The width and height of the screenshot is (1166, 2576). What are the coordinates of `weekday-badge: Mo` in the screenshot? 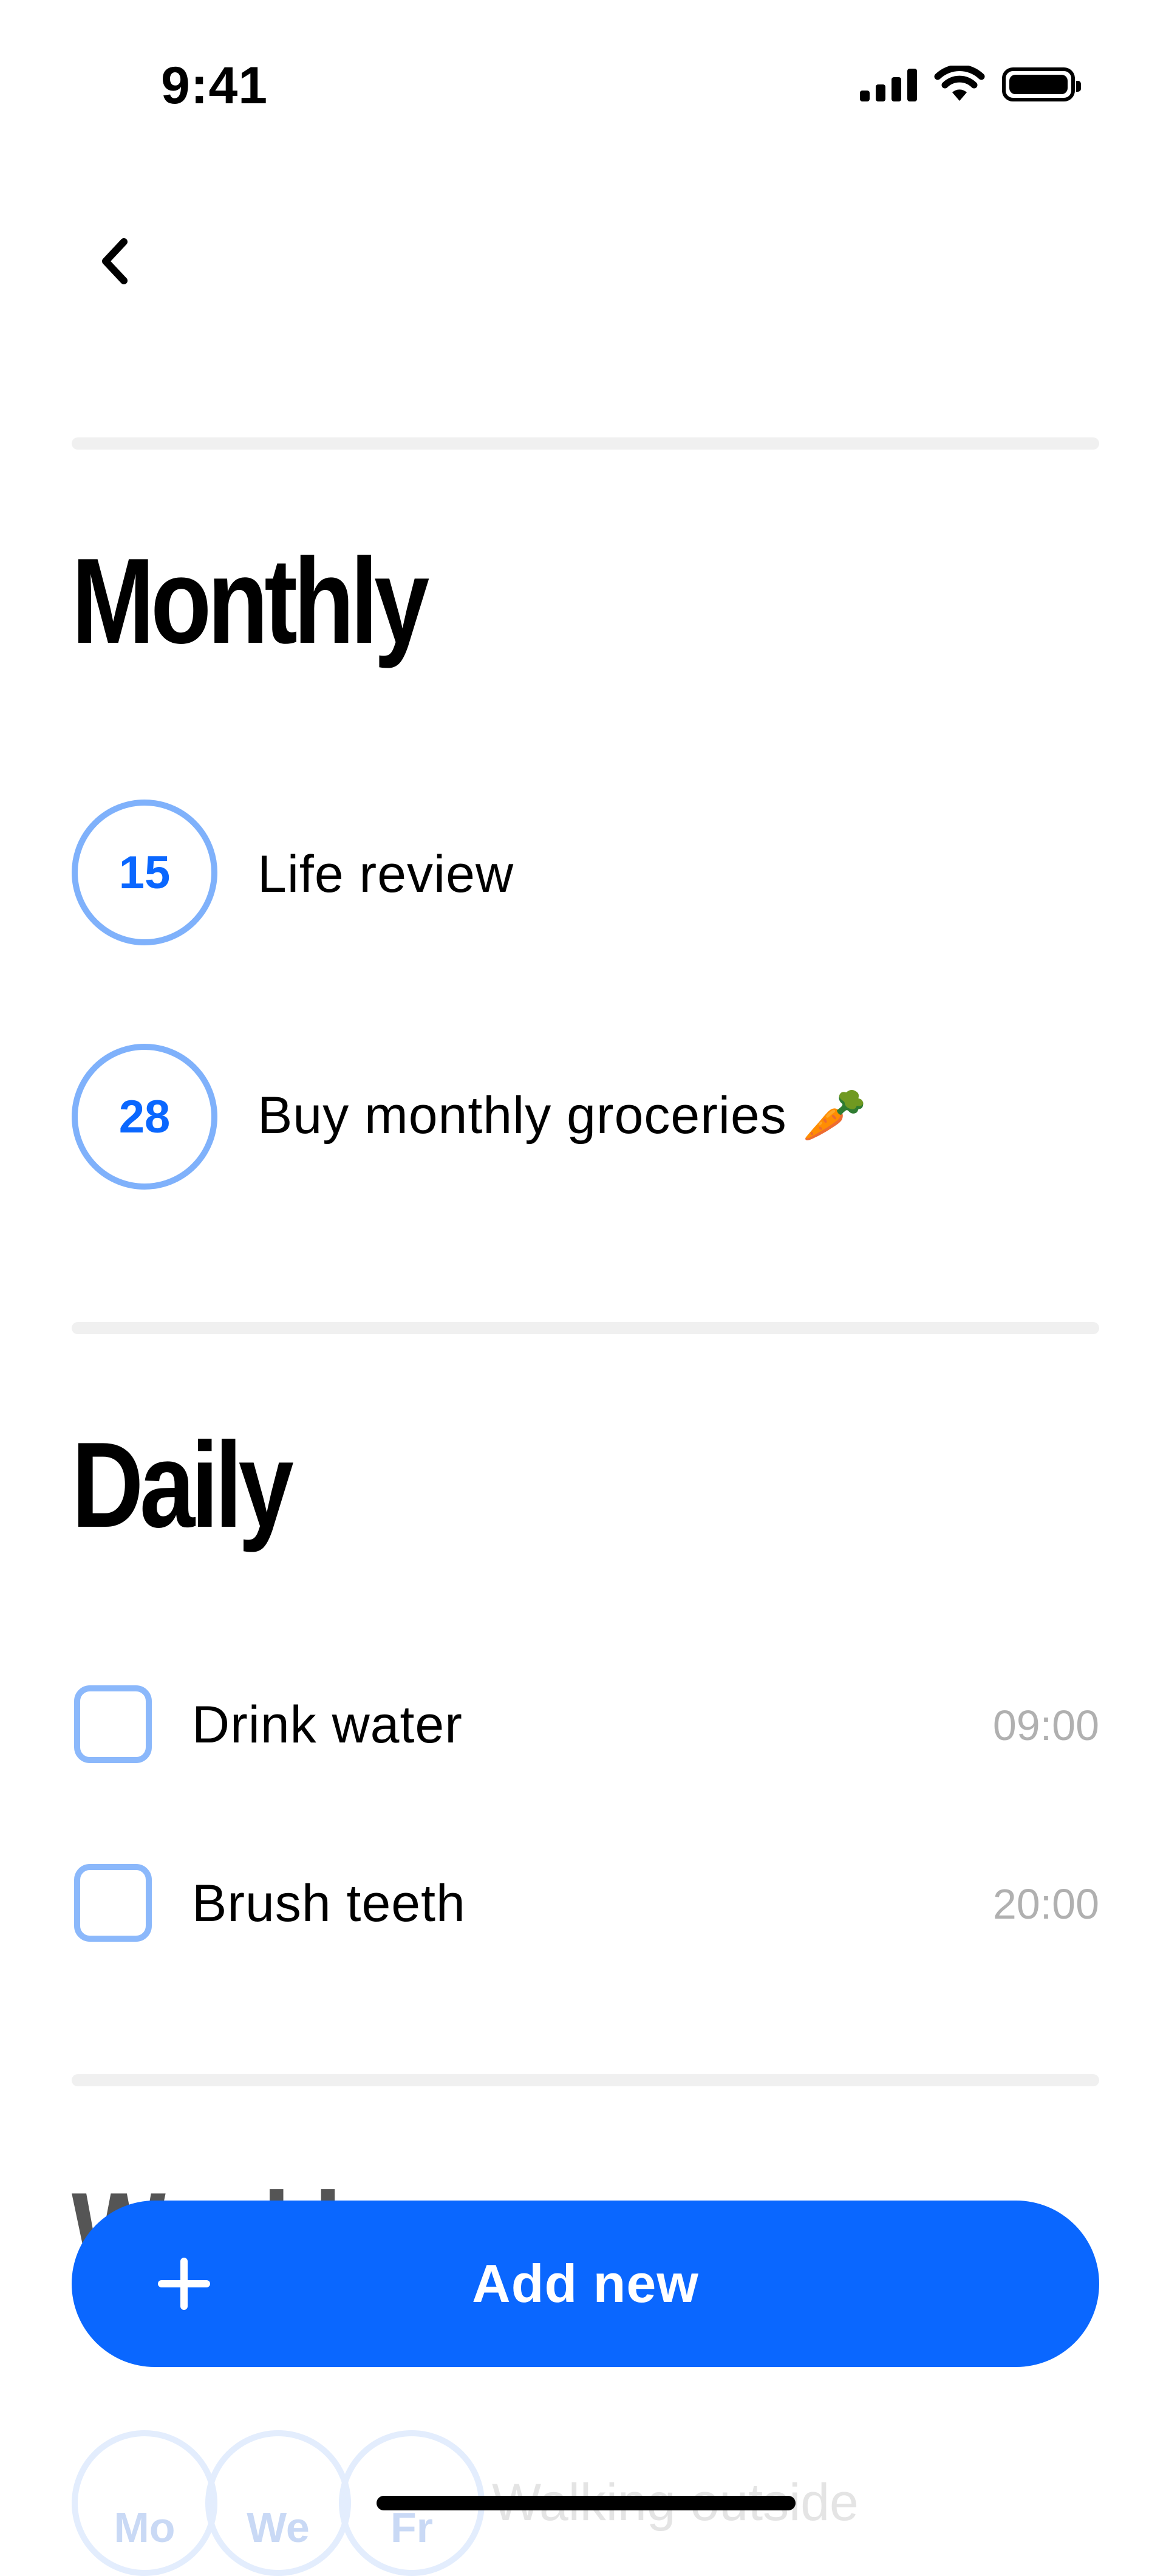 It's located at (144, 2503).